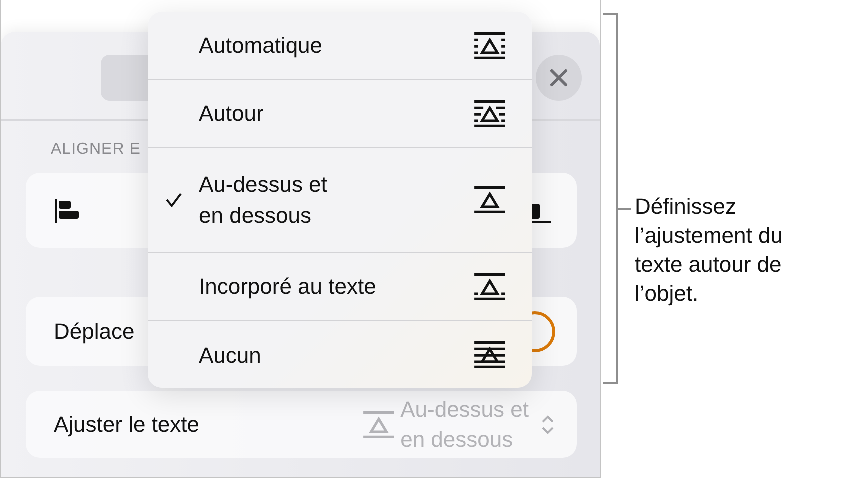  I want to click on close-button, so click(559, 78).